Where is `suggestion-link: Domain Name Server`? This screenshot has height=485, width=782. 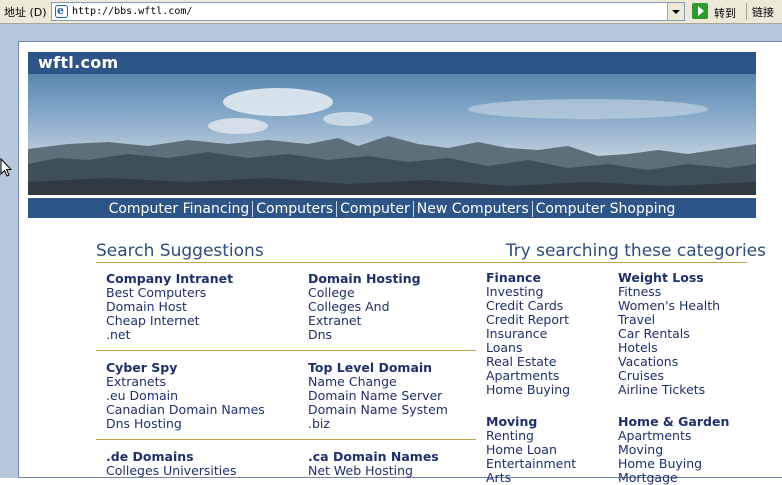 suggestion-link: Domain Name Server is located at coordinates (403, 396).